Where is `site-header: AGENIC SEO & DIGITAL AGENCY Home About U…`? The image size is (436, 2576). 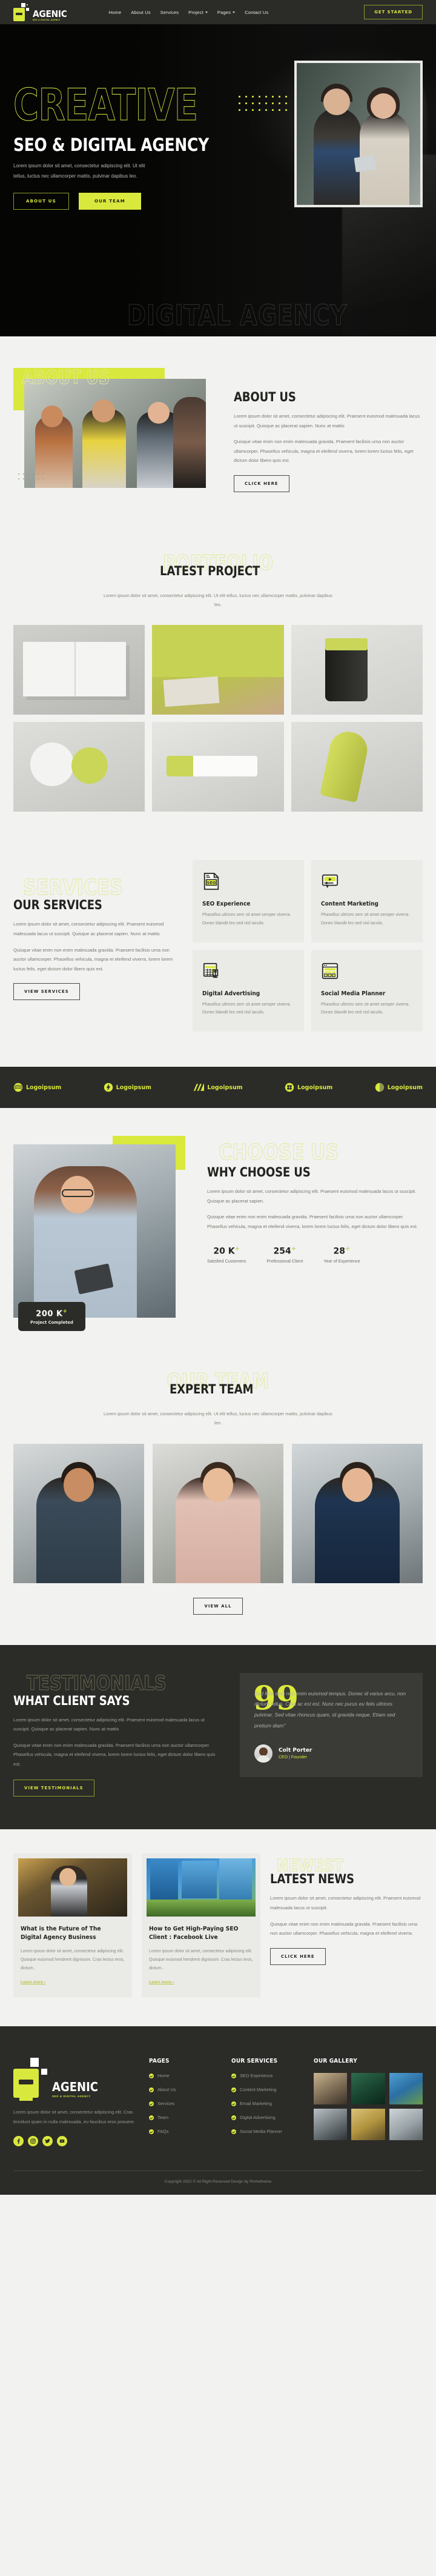
site-header: AGENIC SEO & DIGITAL AGENCY Home About U… is located at coordinates (218, 12).